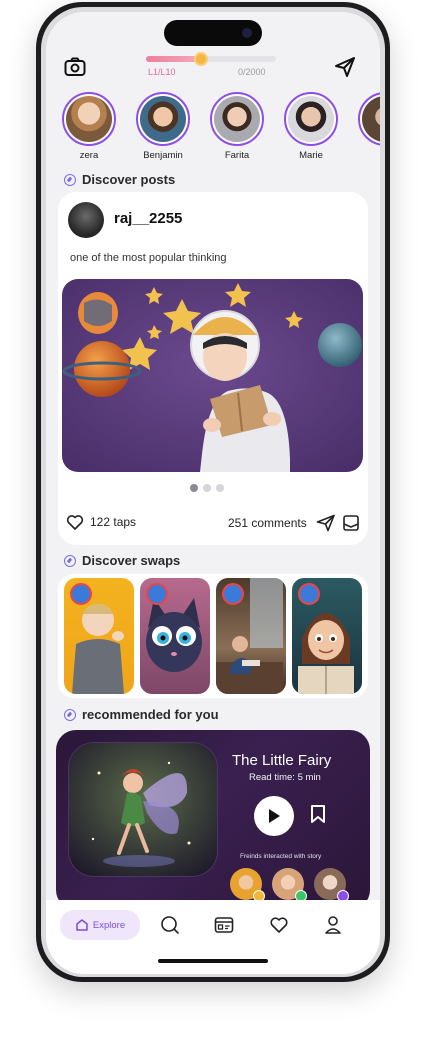 Image resolution: width=426 pixels, height=1037 pixels. I want to click on discover-posts-heading: Discover posts, so click(119, 179).